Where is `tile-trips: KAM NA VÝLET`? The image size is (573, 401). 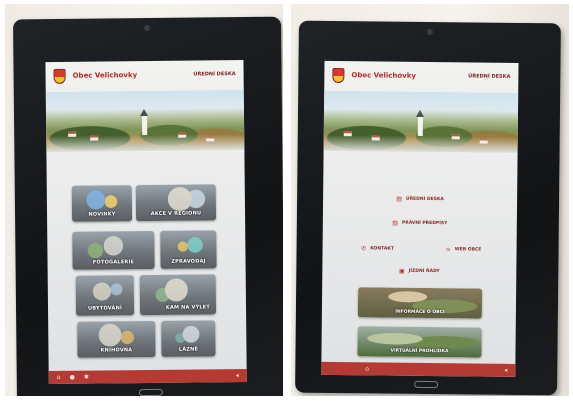
tile-trips: KAM NA VÝLET is located at coordinates (178, 295).